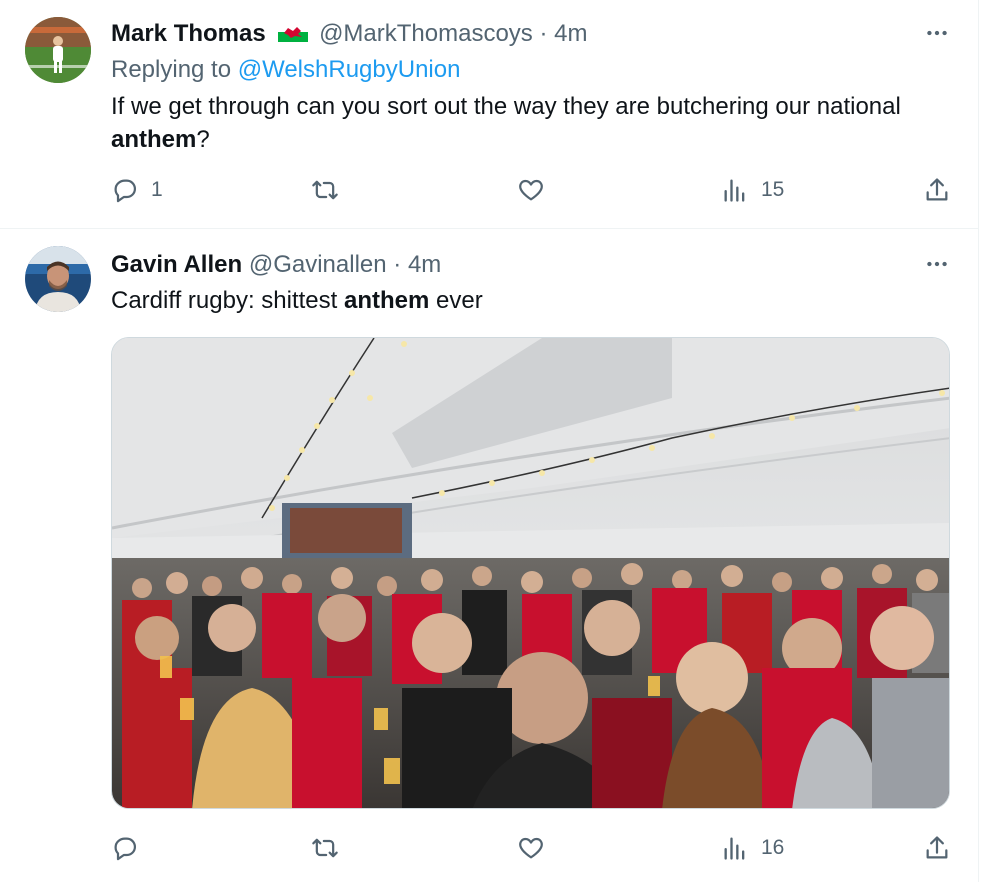  Describe the element at coordinates (203, 139) in the screenshot. I see `tweet-text-end: ?` at that location.